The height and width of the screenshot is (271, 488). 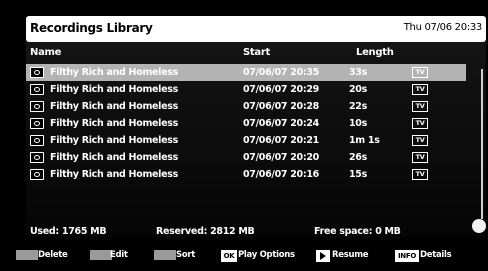 What do you see at coordinates (119, 255) in the screenshot?
I see `edit-label: Edit` at bounding box center [119, 255].